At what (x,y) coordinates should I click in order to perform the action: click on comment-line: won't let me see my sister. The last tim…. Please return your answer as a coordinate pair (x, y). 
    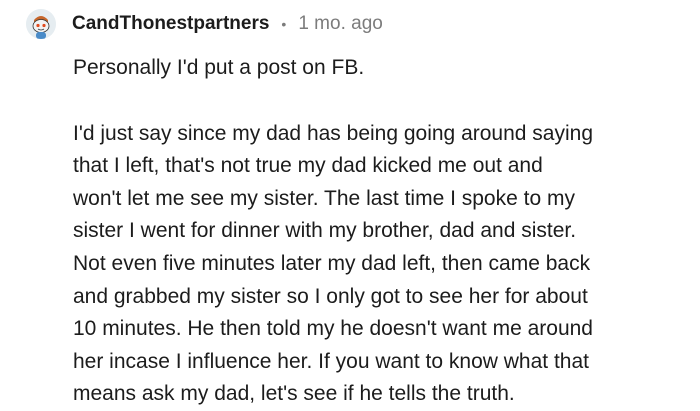
    Looking at the image, I should click on (324, 198).